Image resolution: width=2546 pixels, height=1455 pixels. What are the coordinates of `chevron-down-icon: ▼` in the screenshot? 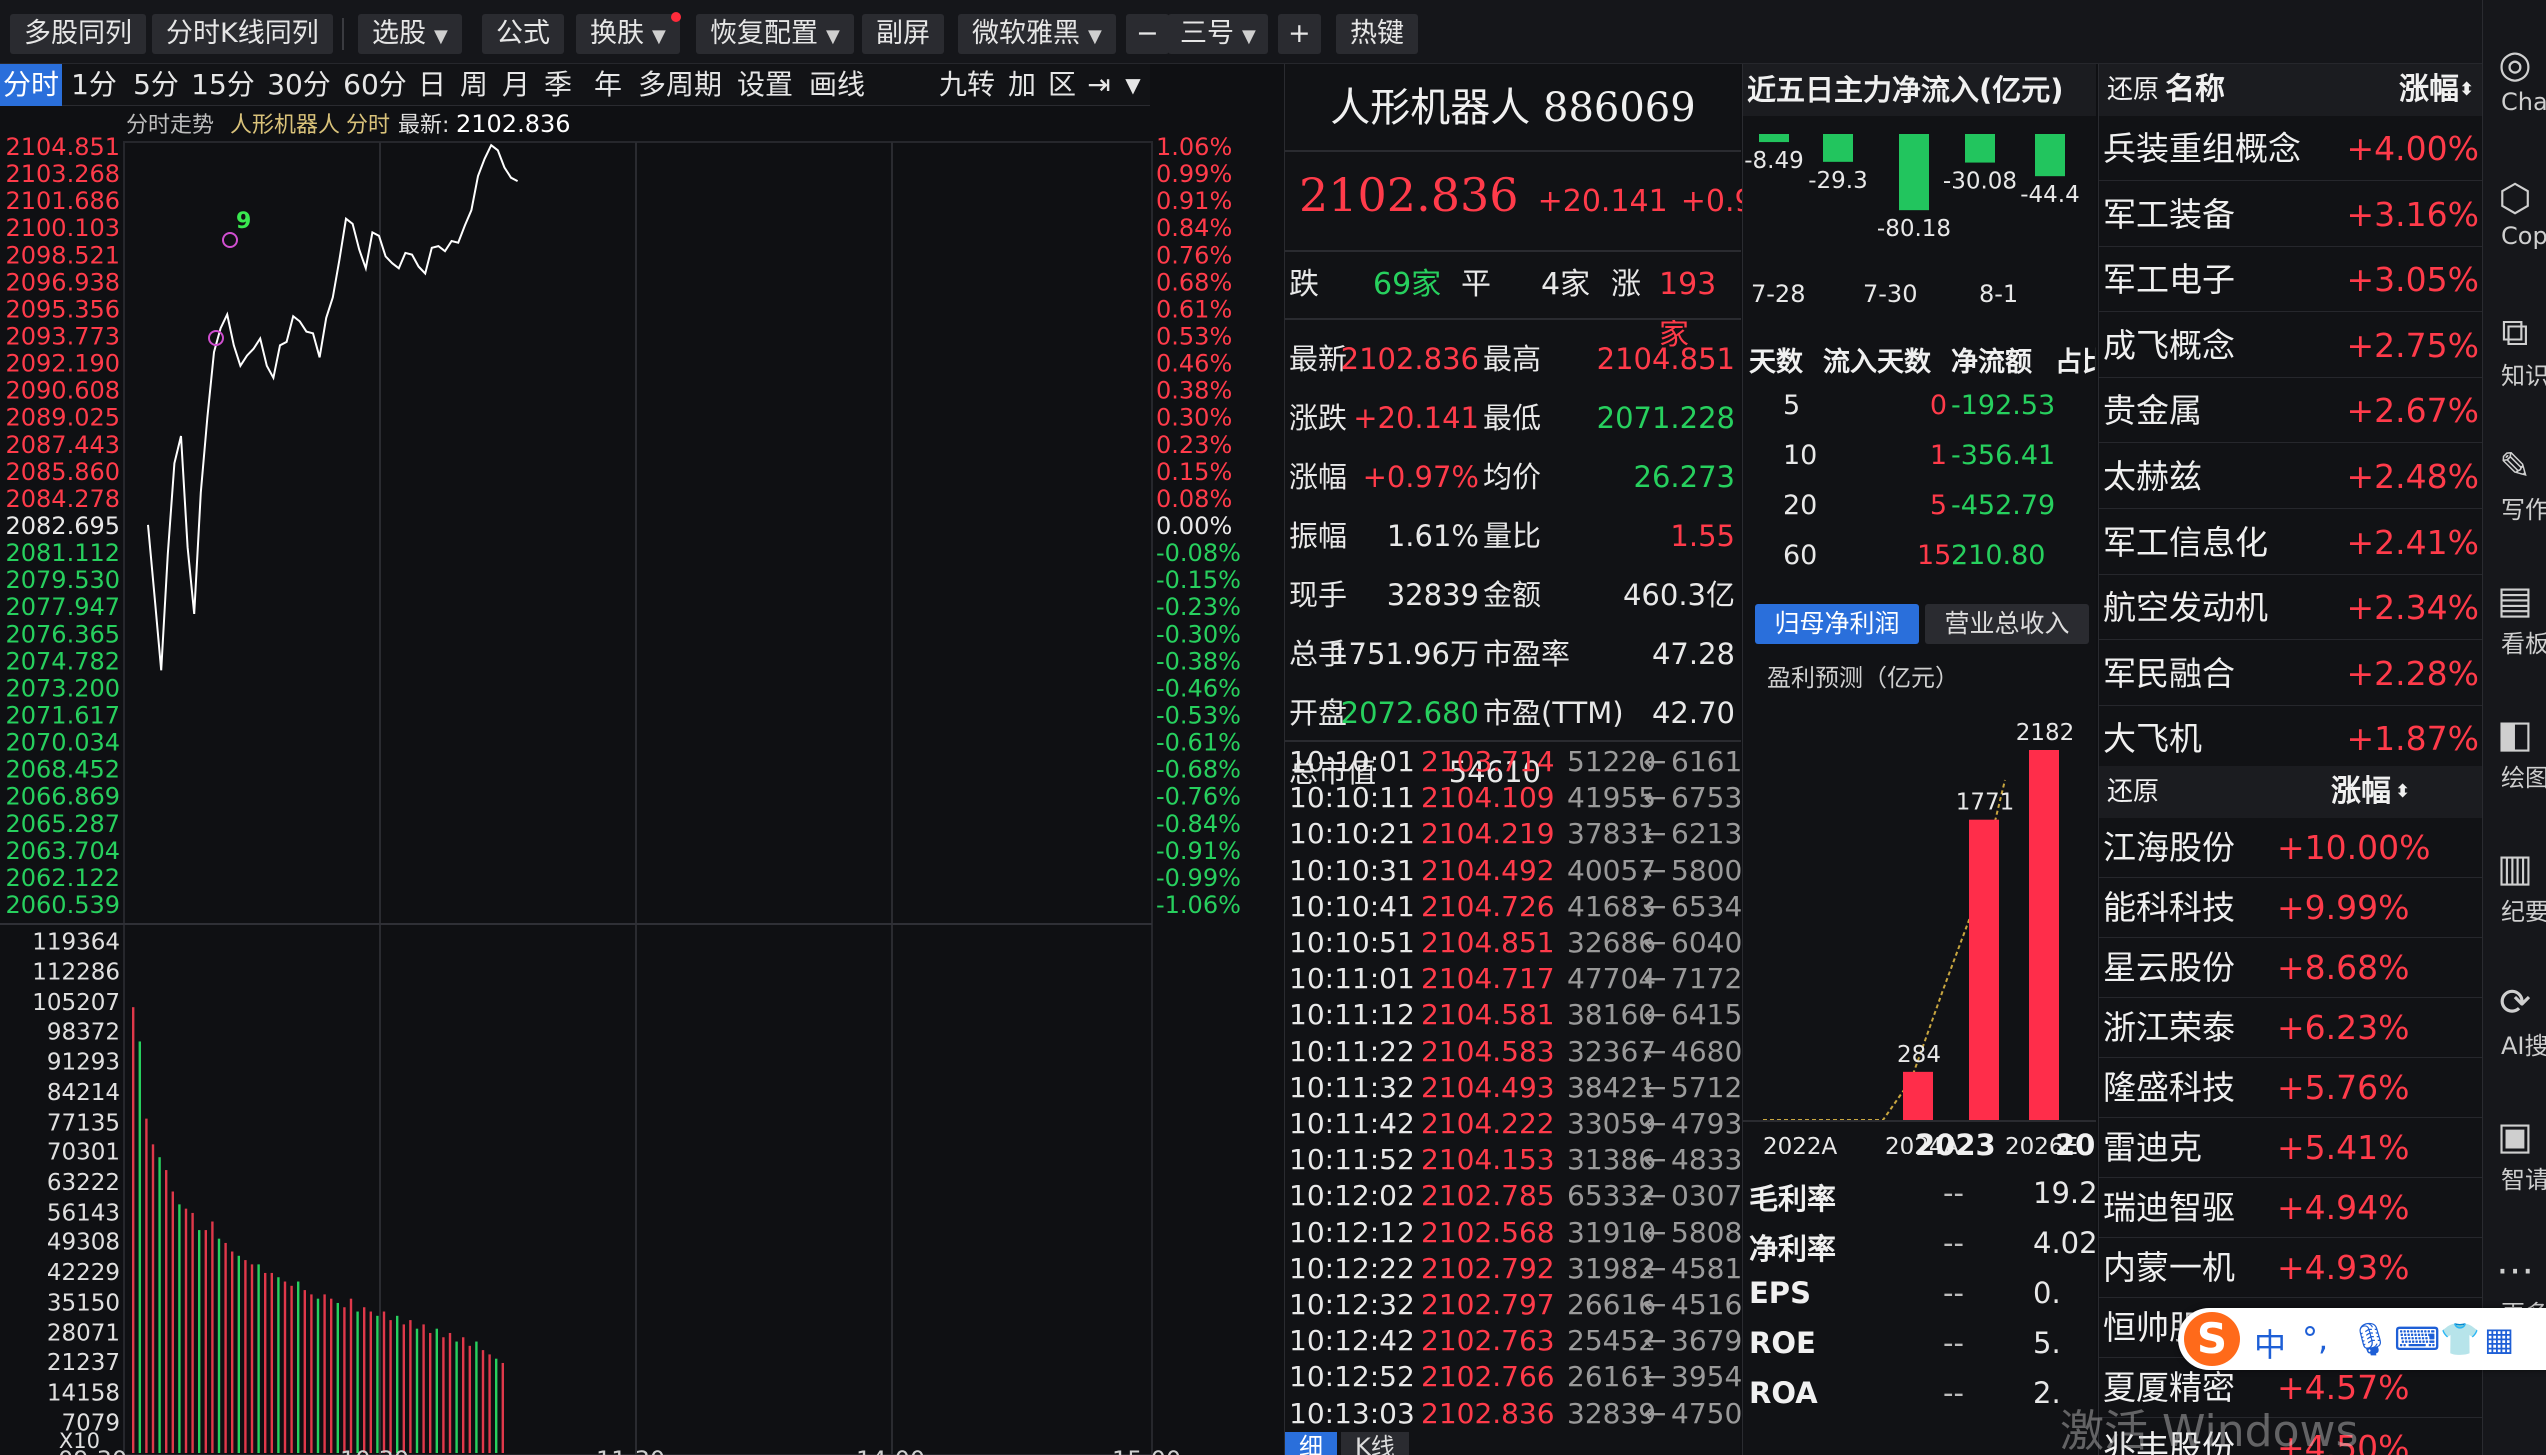 It's located at (1133, 85).